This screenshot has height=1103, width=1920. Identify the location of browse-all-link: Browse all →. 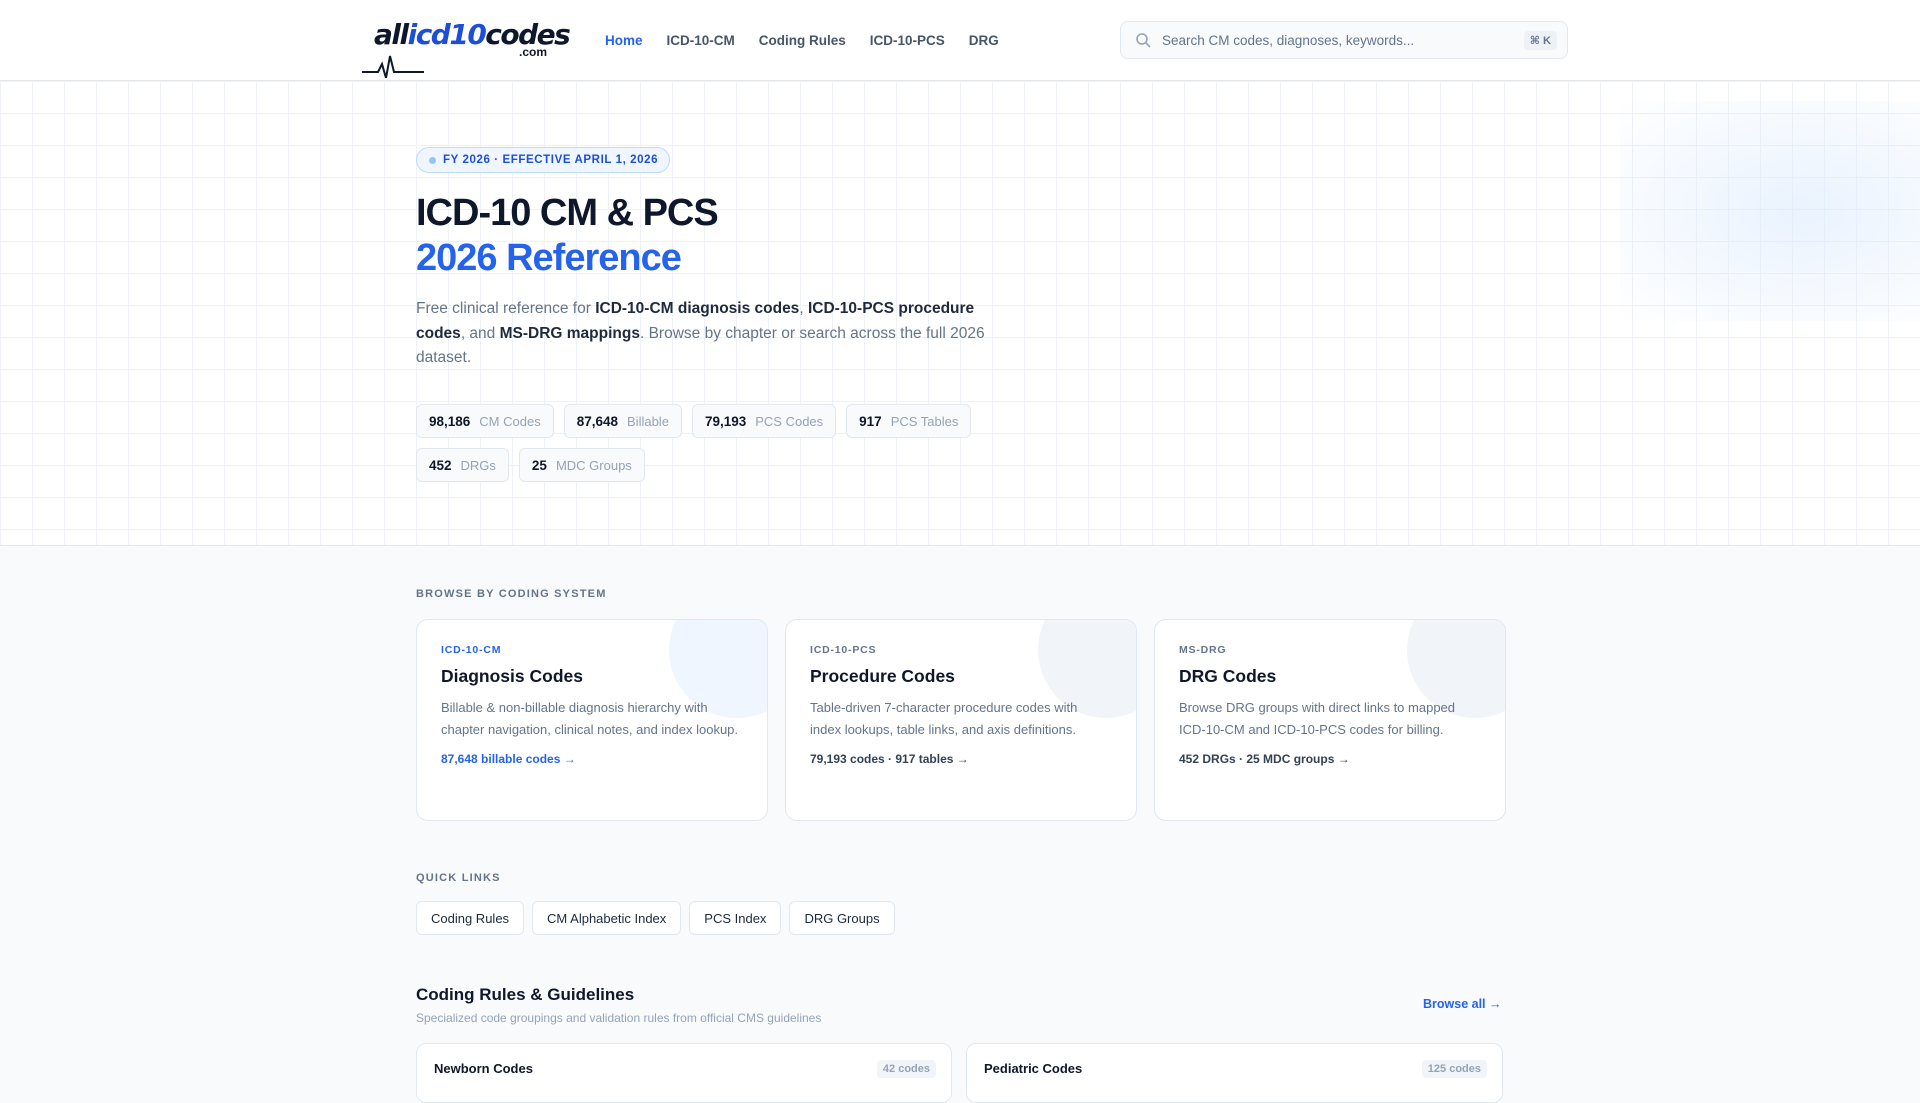
(1462, 1004).